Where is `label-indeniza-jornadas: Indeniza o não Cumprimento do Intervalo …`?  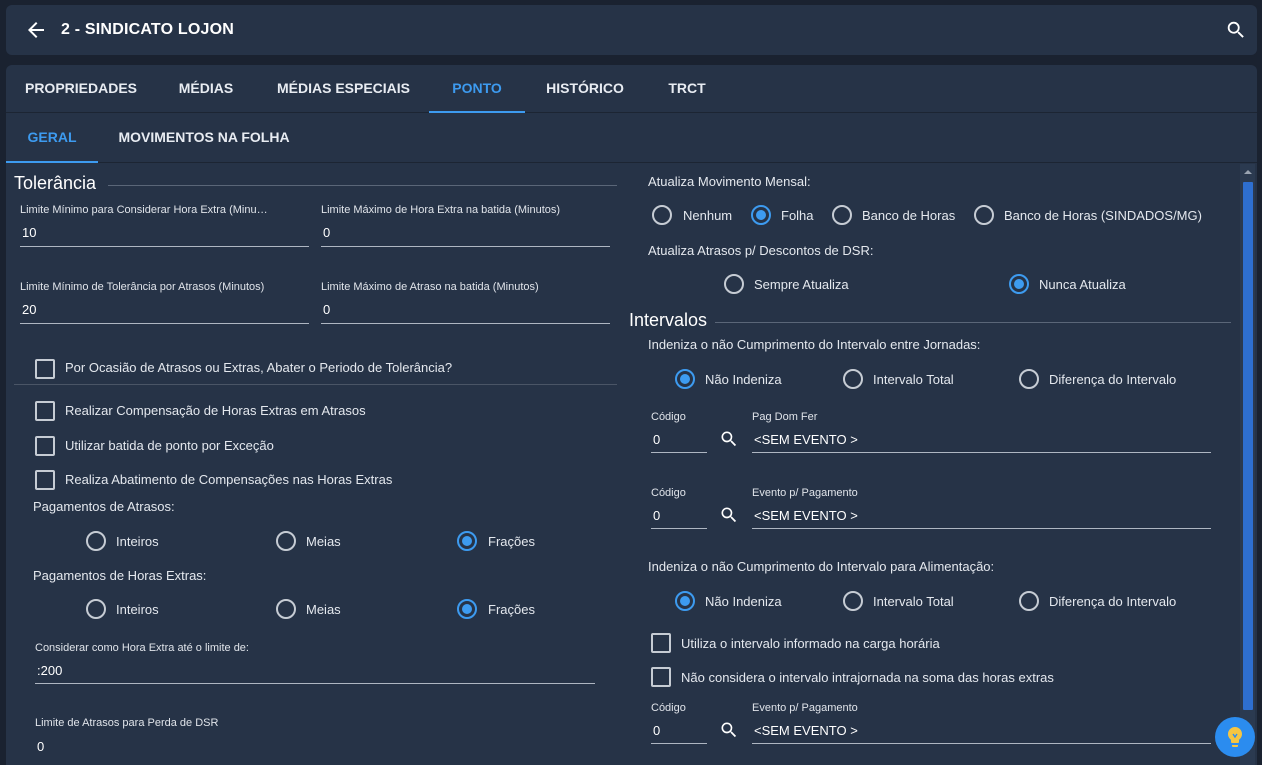
label-indeniza-jornadas: Indeniza o não Cumprimento do Intervalo … is located at coordinates (814, 344).